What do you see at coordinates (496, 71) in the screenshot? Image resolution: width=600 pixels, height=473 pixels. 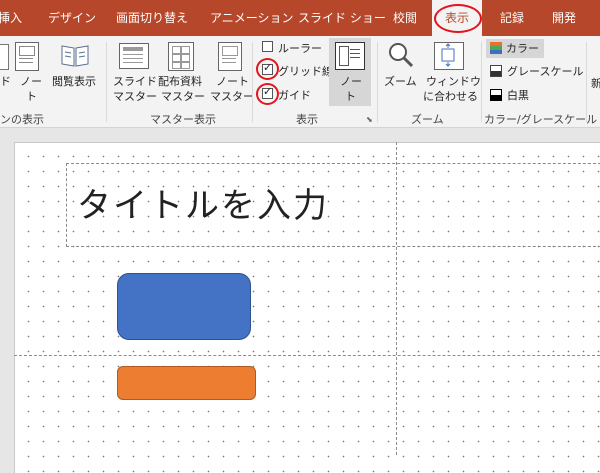 I see `grayscale-swatch-icon` at bounding box center [496, 71].